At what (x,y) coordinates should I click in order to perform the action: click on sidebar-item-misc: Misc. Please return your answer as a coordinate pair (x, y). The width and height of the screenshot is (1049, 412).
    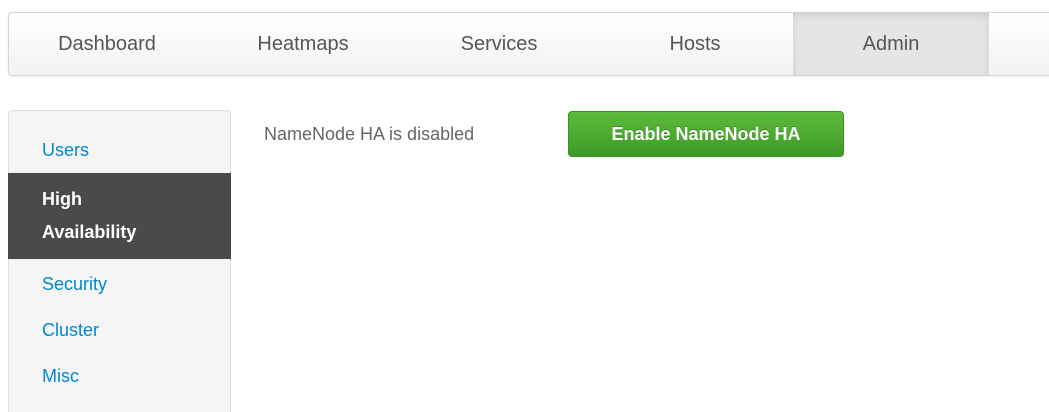
    Looking at the image, I should click on (119, 374).